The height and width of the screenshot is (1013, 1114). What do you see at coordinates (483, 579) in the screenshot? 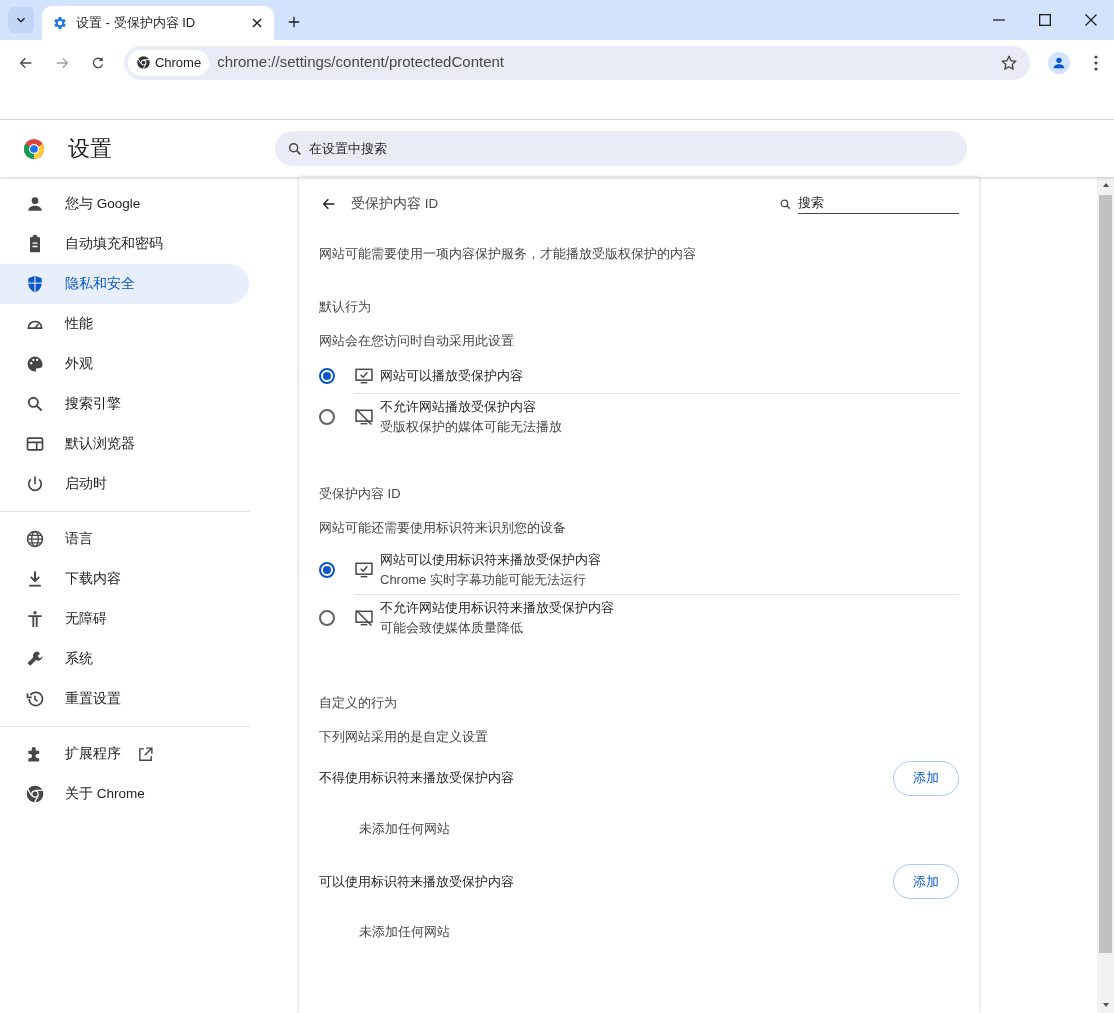
I see `option-description: Chrome 实时字幕功能可能无法运行` at bounding box center [483, 579].